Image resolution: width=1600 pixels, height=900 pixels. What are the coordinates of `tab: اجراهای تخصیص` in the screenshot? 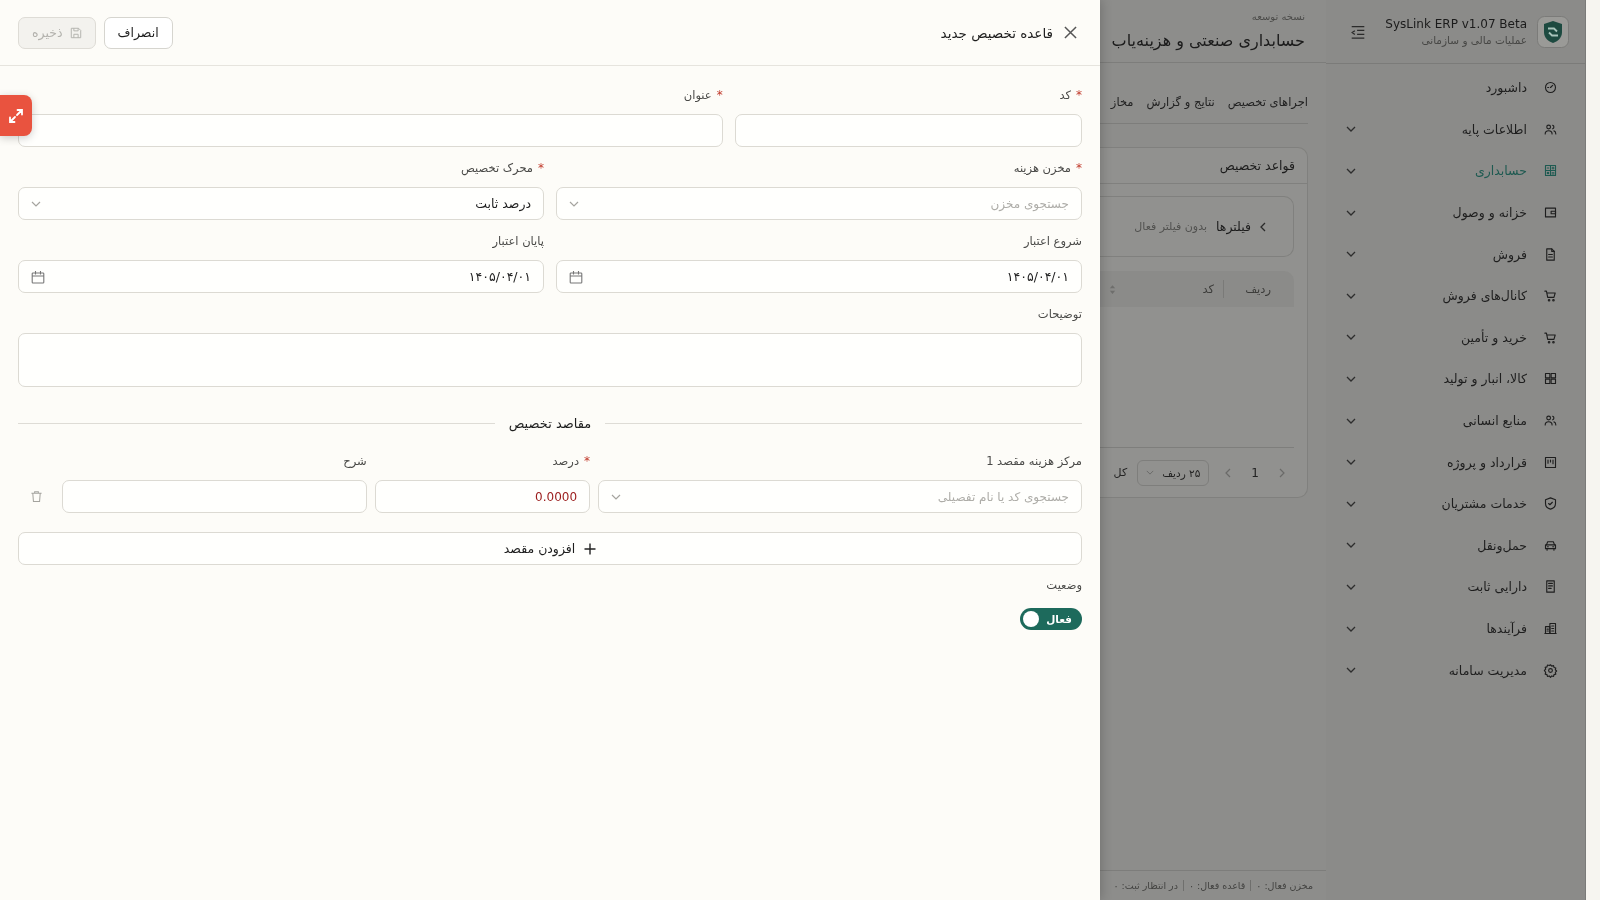 It's located at (1267, 103).